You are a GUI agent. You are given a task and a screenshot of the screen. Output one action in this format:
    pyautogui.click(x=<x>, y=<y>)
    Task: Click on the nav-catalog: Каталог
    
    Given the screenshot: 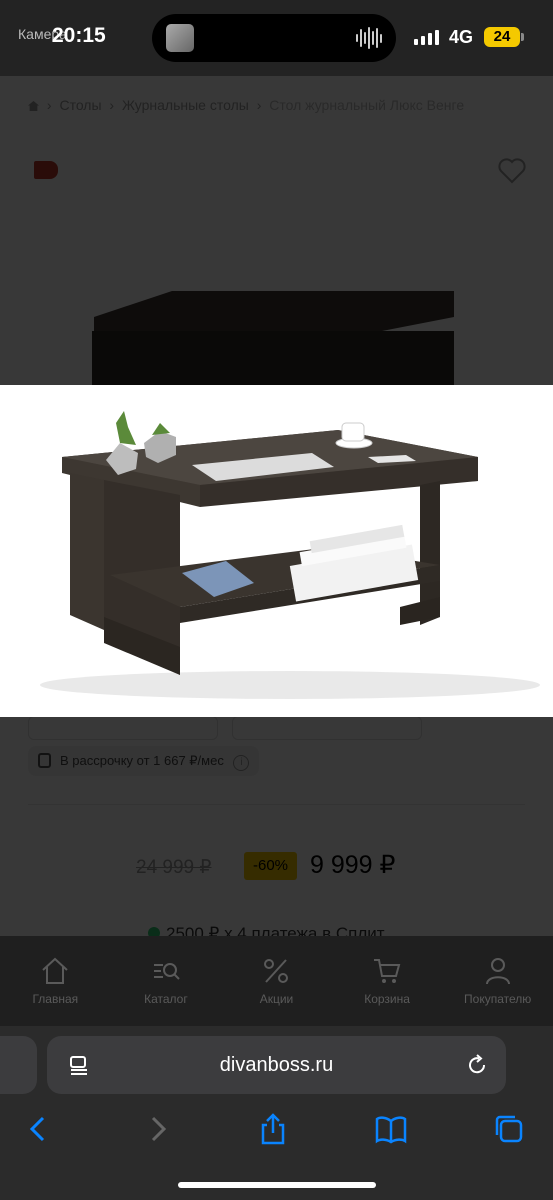 What is the action you would take?
    pyautogui.click(x=166, y=981)
    